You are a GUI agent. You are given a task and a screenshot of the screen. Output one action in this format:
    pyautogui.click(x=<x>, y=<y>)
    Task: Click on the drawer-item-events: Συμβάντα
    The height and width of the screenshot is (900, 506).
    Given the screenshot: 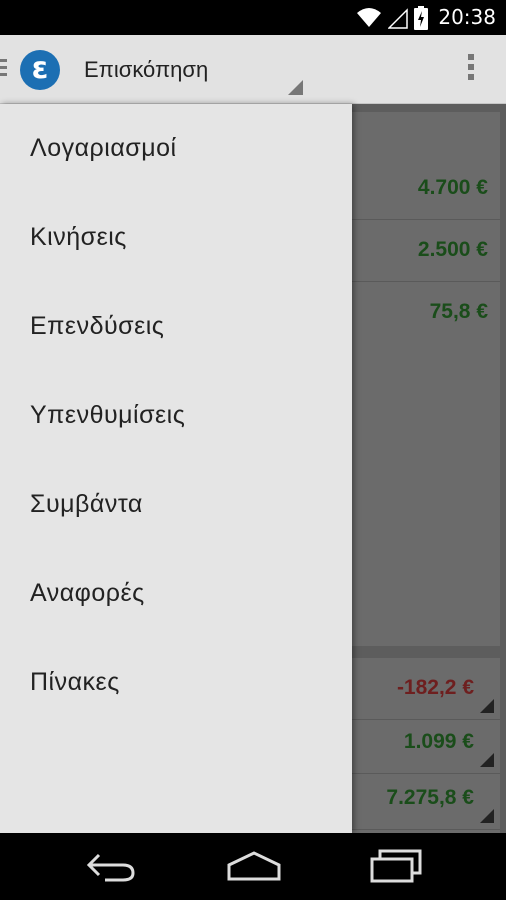 What is the action you would take?
    pyautogui.click(x=176, y=504)
    